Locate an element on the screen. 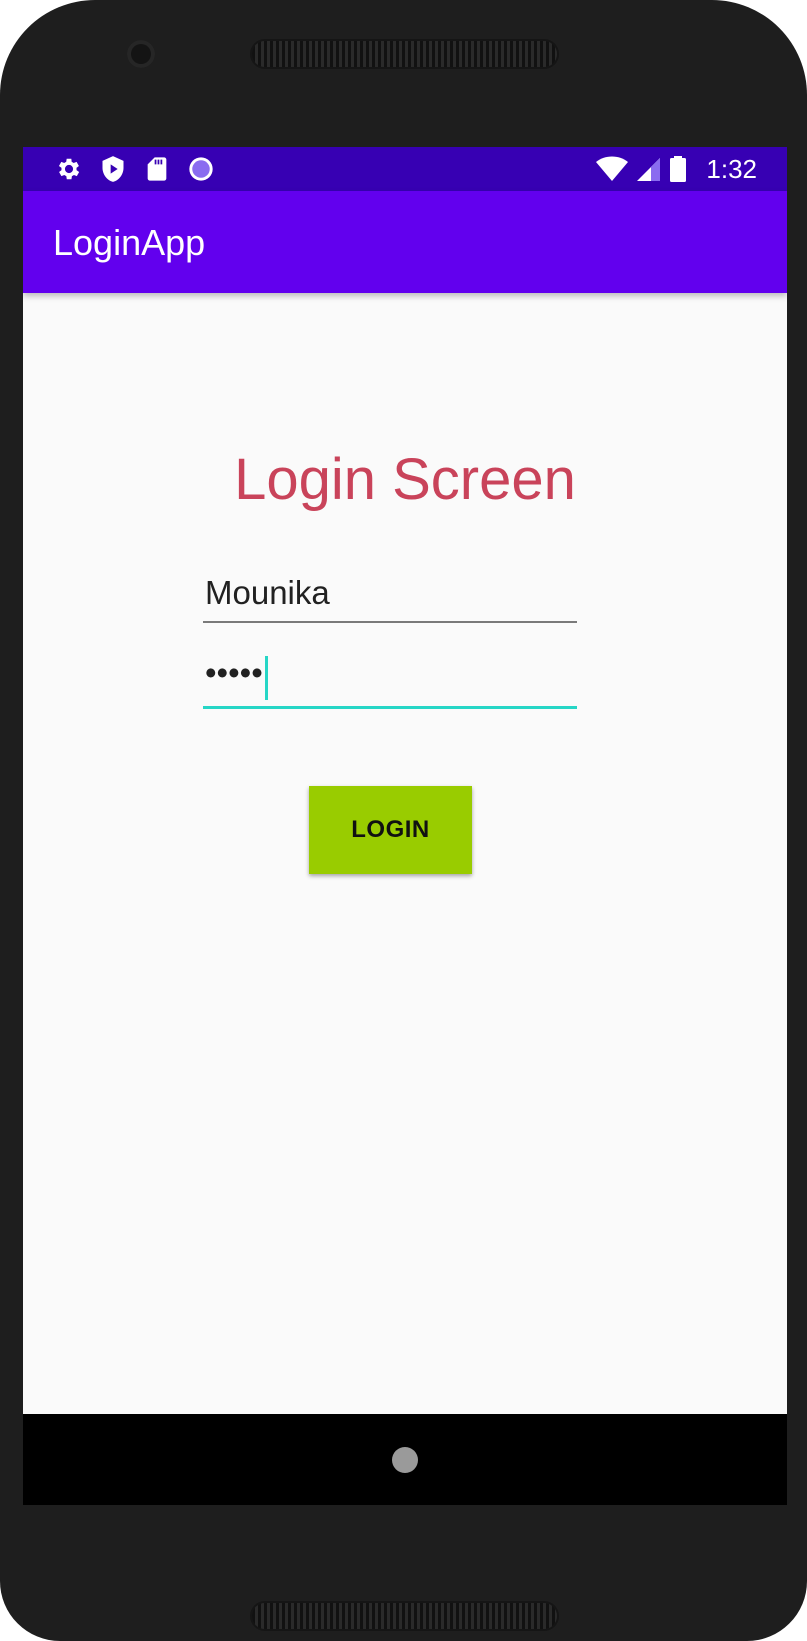 The width and height of the screenshot is (807, 1641). battery-icon is located at coordinates (678, 169).